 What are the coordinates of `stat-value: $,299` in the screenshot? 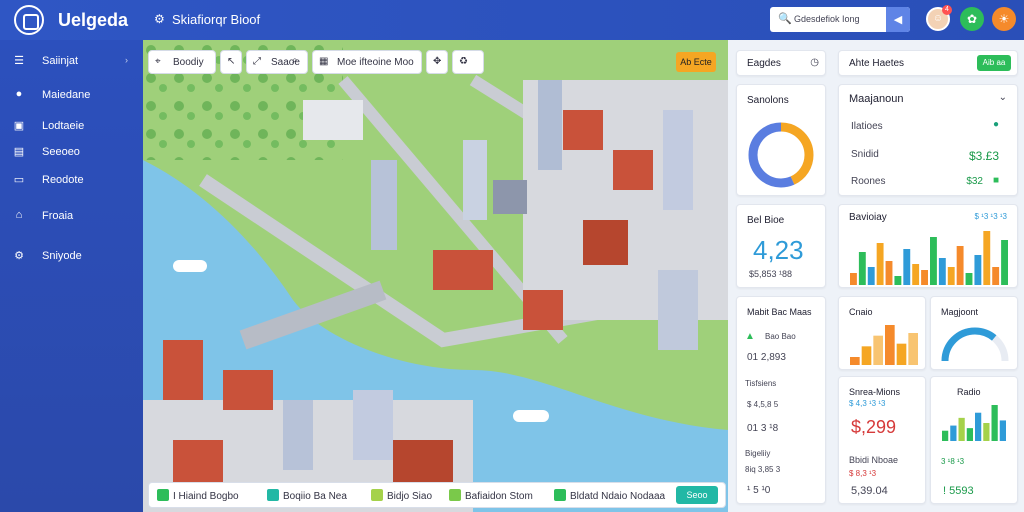 It's located at (874, 427).